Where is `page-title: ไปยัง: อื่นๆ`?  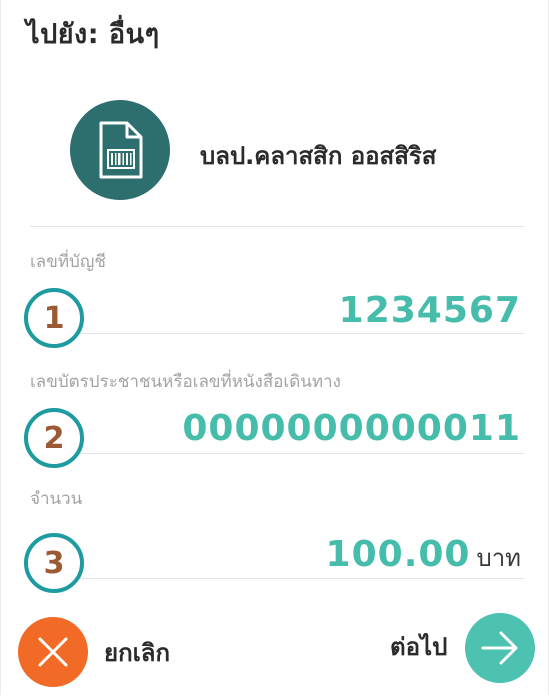
page-title: ไปยัง: อื่นๆ is located at coordinates (93, 34).